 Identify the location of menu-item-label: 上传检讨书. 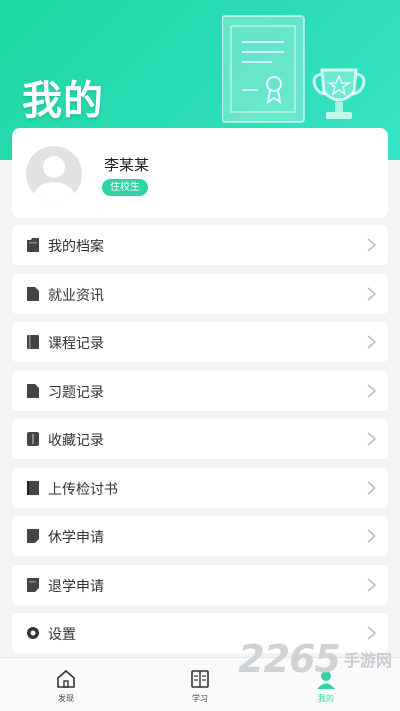
(83, 490).